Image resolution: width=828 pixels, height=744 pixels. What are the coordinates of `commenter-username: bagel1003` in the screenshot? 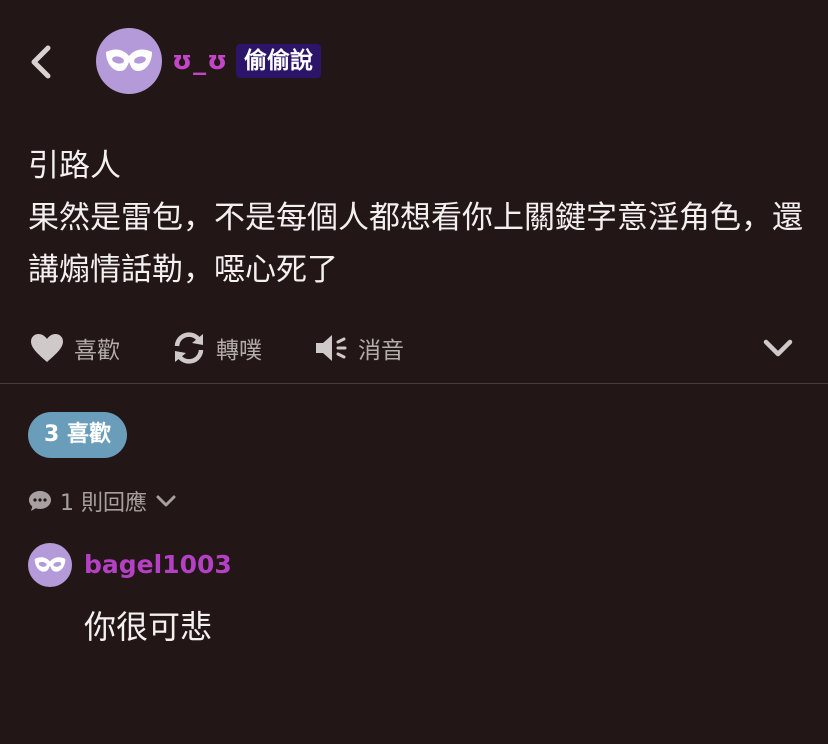 It's located at (158, 564).